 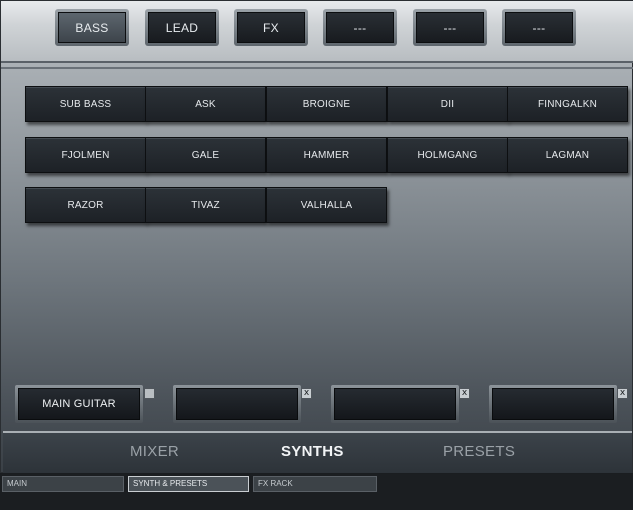 What do you see at coordinates (85, 155) in the screenshot?
I see `preset-button-fjolmen: FJOLMEN` at bounding box center [85, 155].